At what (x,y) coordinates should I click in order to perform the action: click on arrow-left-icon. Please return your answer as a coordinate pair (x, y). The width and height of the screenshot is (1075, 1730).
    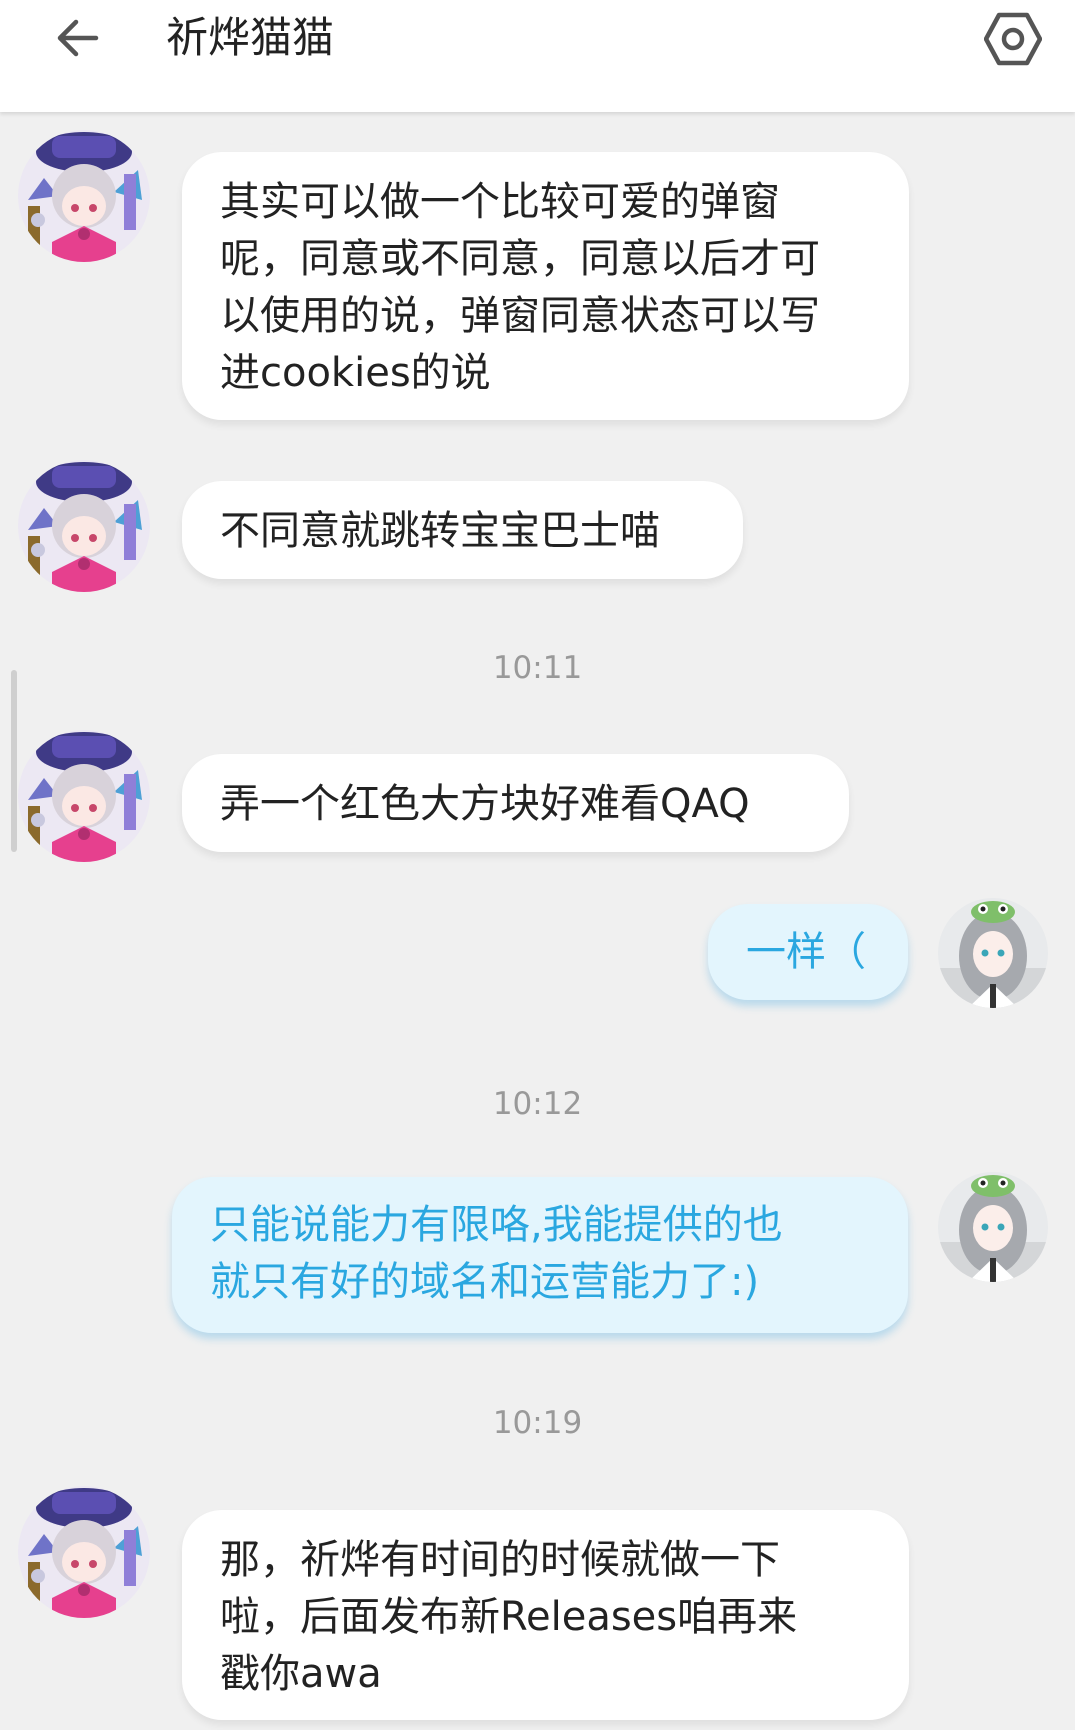
    Looking at the image, I should click on (78, 38).